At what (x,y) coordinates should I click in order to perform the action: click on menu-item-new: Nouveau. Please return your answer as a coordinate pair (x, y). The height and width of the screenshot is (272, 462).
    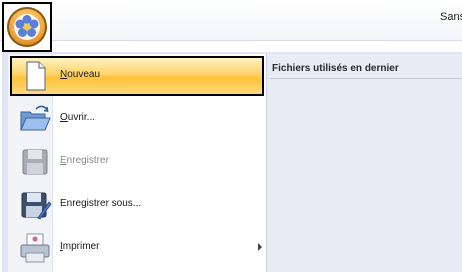
    Looking at the image, I should click on (137, 76).